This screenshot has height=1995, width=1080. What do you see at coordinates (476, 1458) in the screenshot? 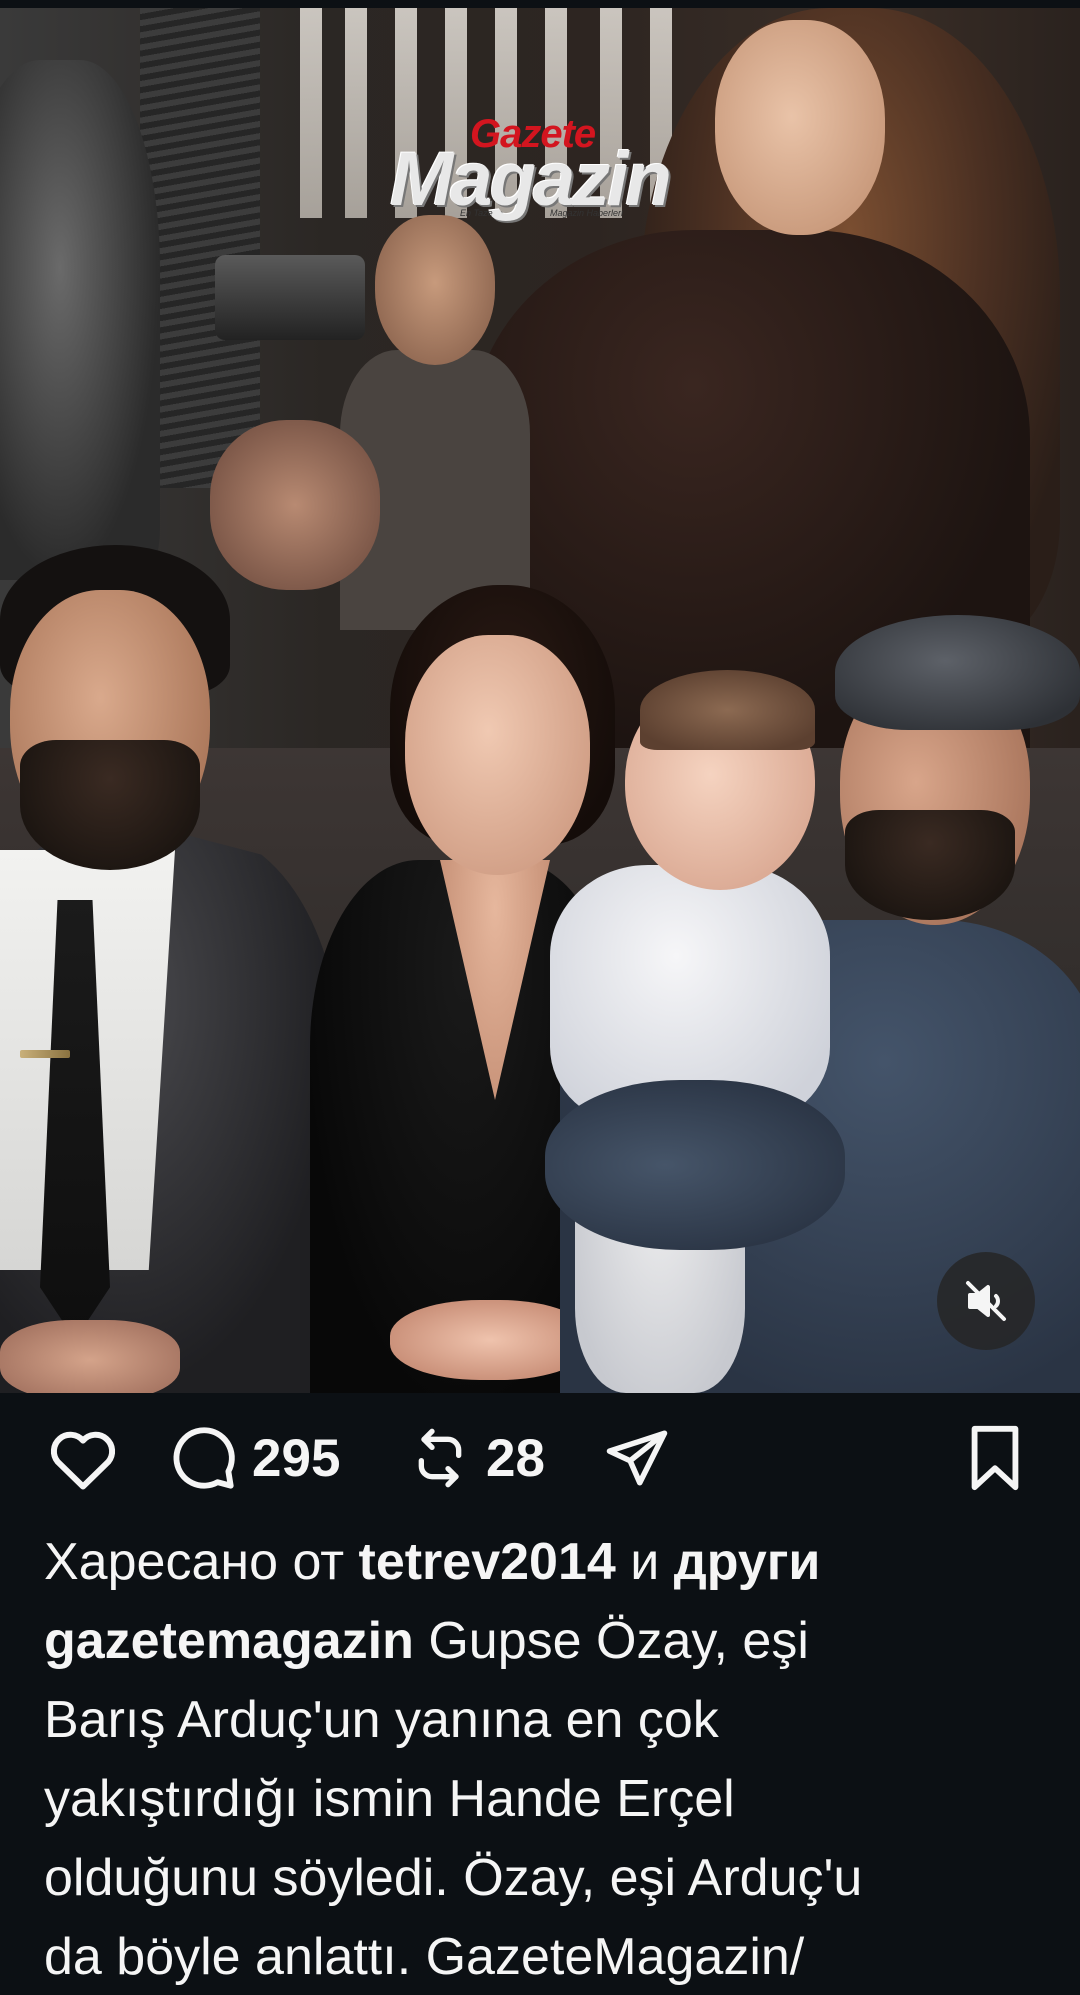
I see `repost-button: 28` at bounding box center [476, 1458].